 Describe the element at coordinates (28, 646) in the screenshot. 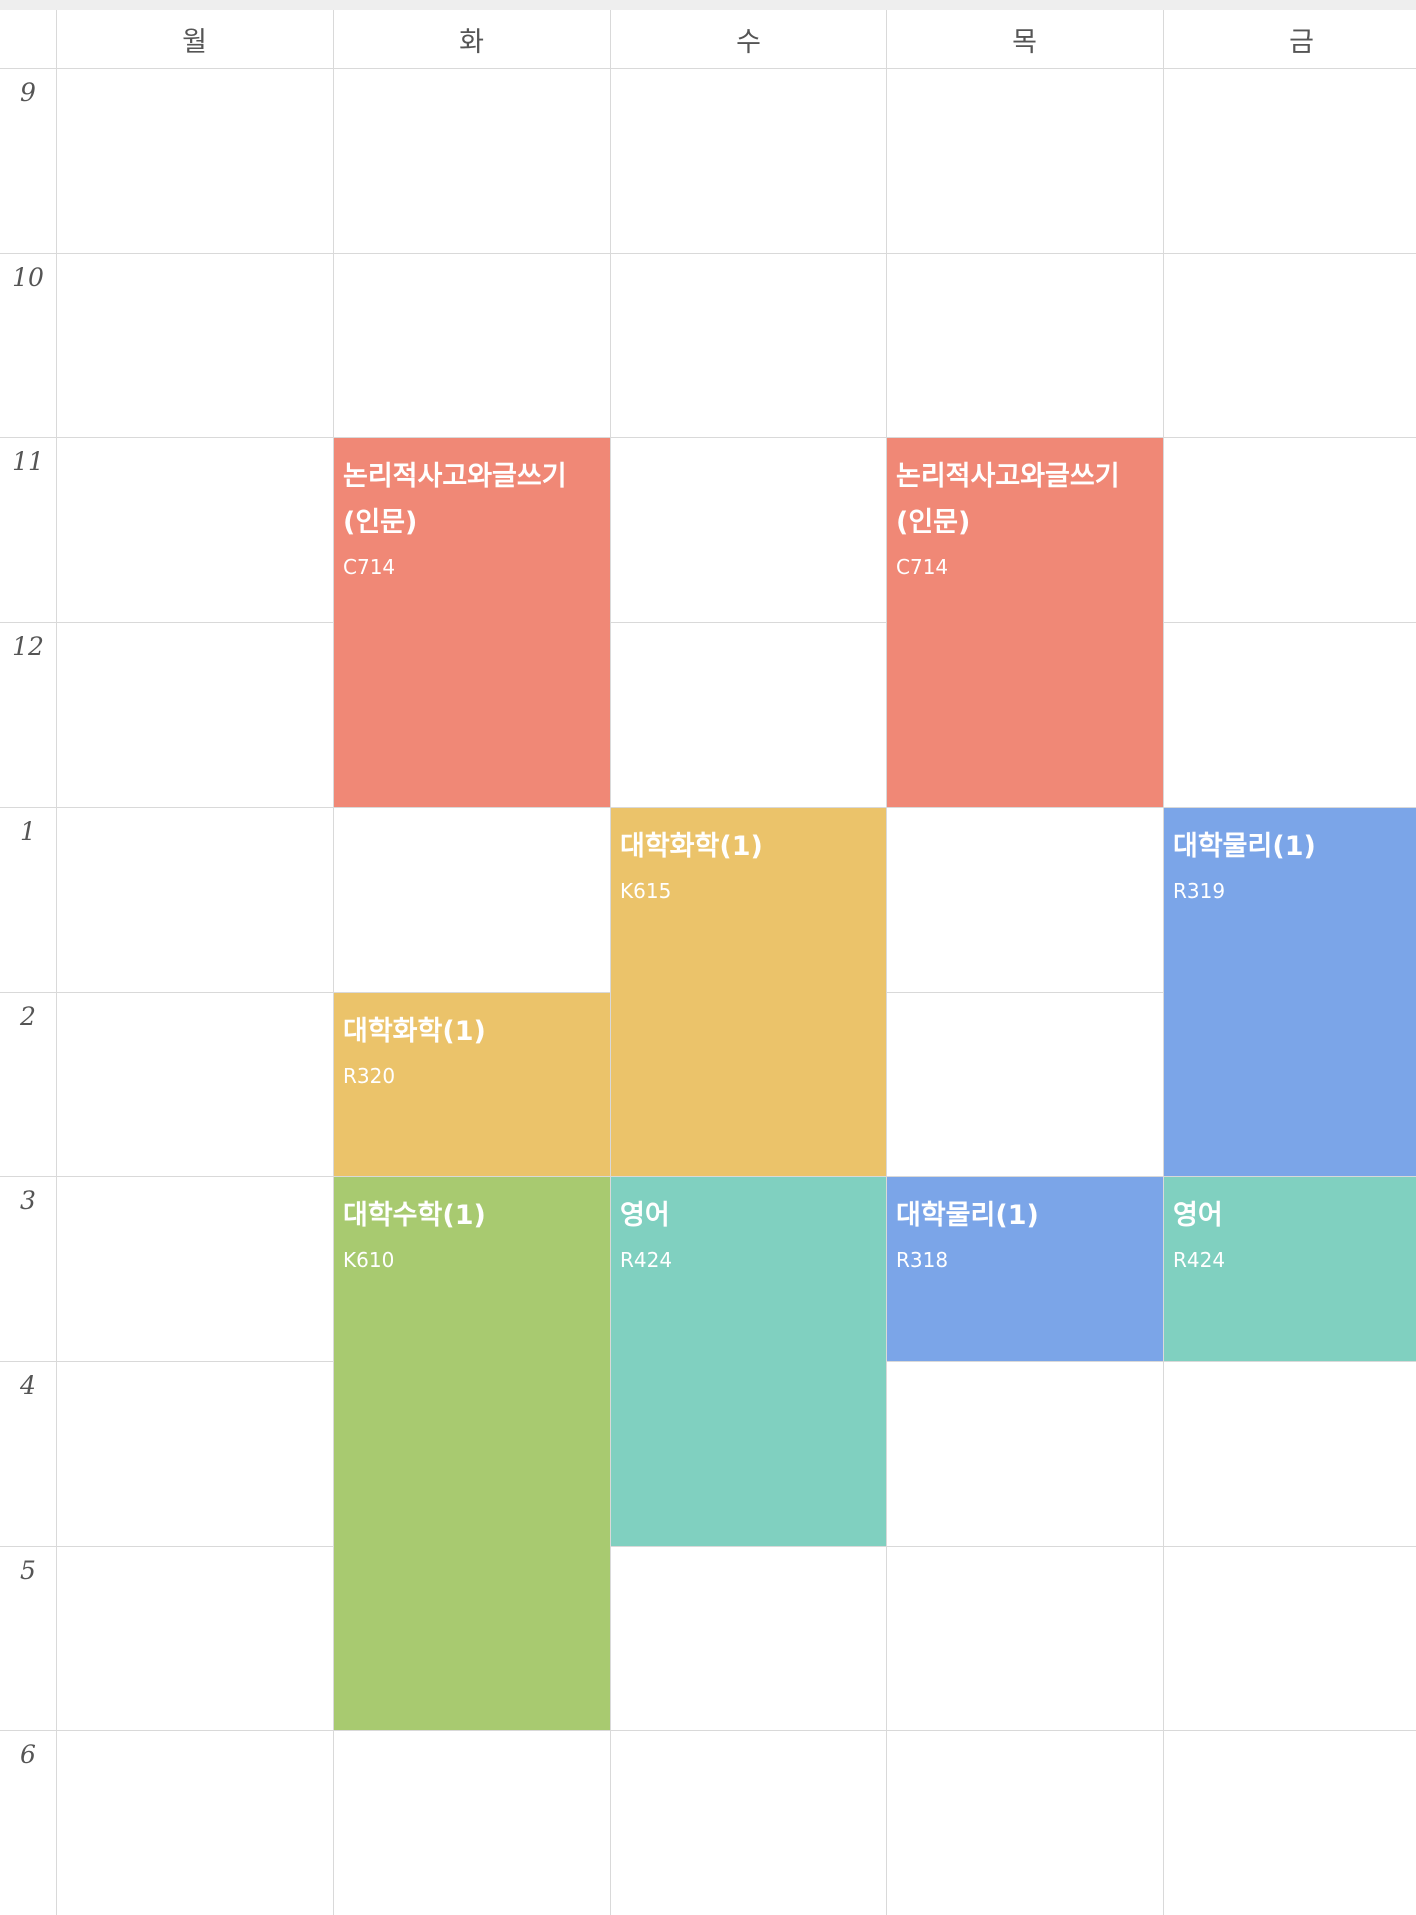

I see `hour-label: 12` at that location.